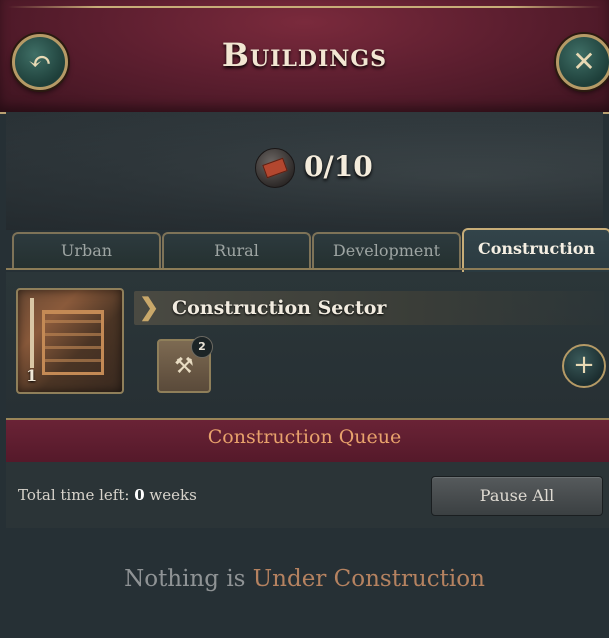 This screenshot has height=638, width=609. Describe the element at coordinates (86, 251) in the screenshot. I see `tab-urban: Urban` at that location.